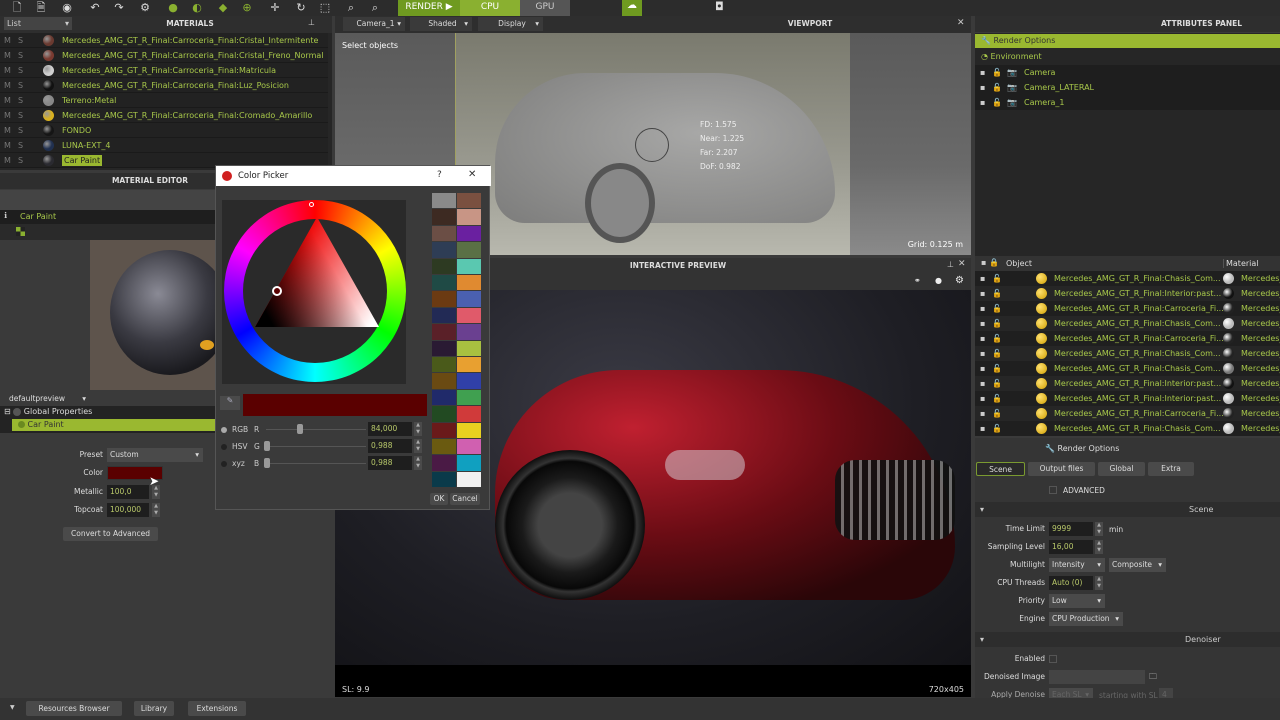  I want to click on bottom-tab-extensions: Extensions, so click(217, 708).